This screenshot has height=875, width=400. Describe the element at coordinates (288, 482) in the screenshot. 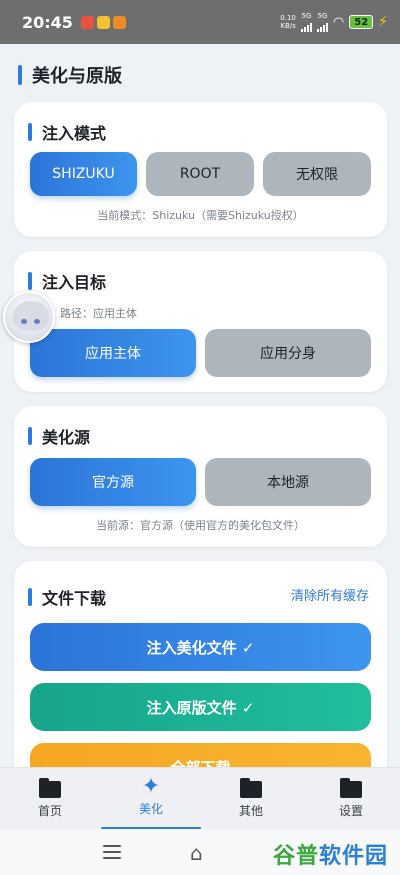

I see `source-local-button: 本地源` at that location.